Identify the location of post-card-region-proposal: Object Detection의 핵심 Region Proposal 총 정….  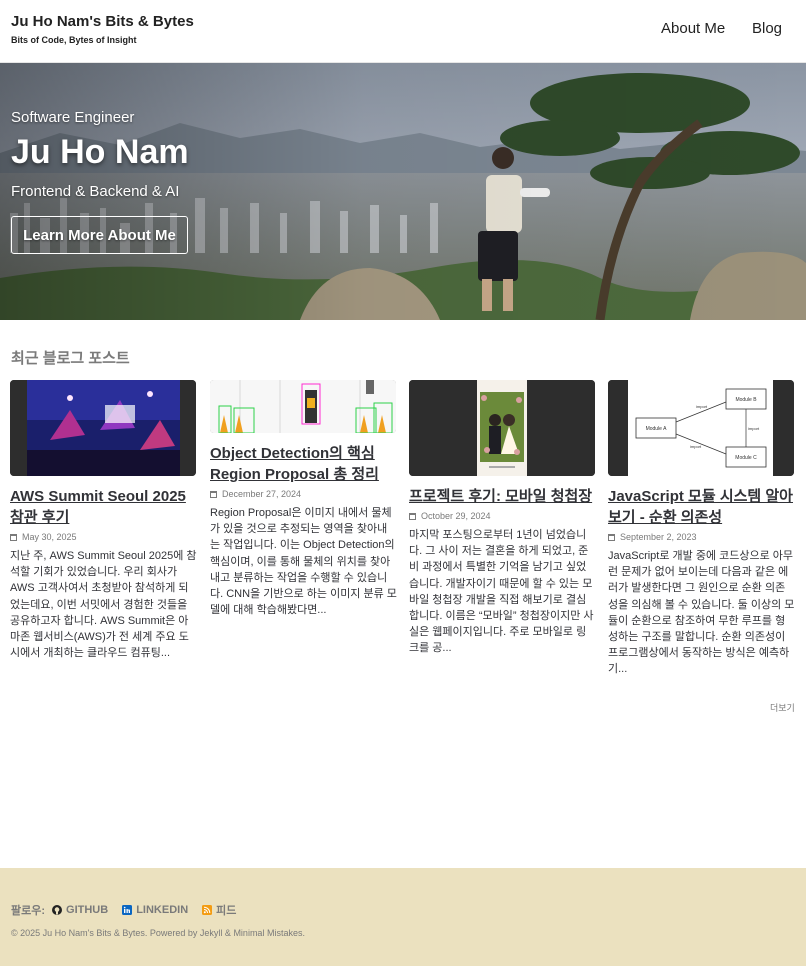
(303, 499).